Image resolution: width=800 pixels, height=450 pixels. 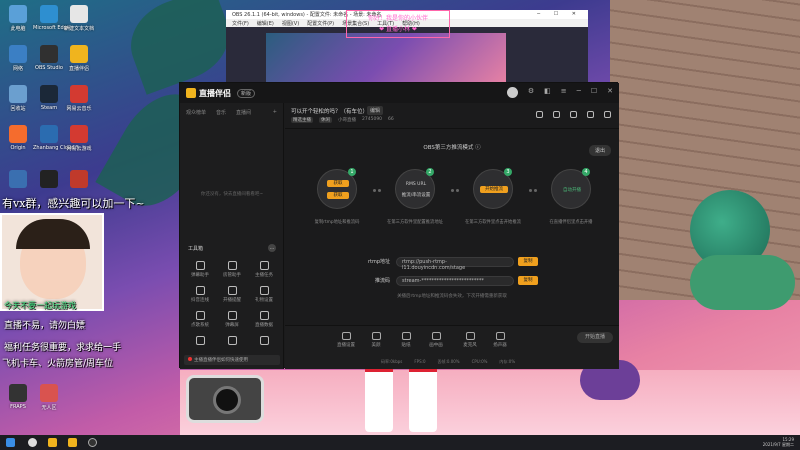 What do you see at coordinates (455, 280) in the screenshot?
I see `stream-key-field: stream-*************************` at bounding box center [455, 280].